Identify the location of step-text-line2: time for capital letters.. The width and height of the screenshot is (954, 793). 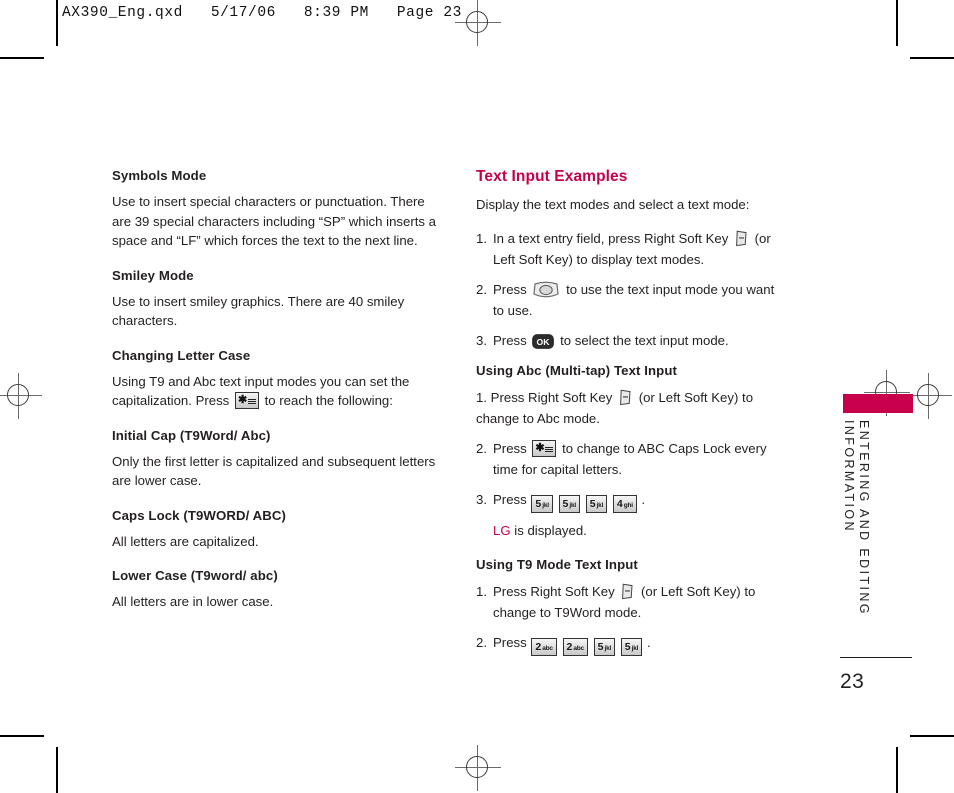
(557, 469).